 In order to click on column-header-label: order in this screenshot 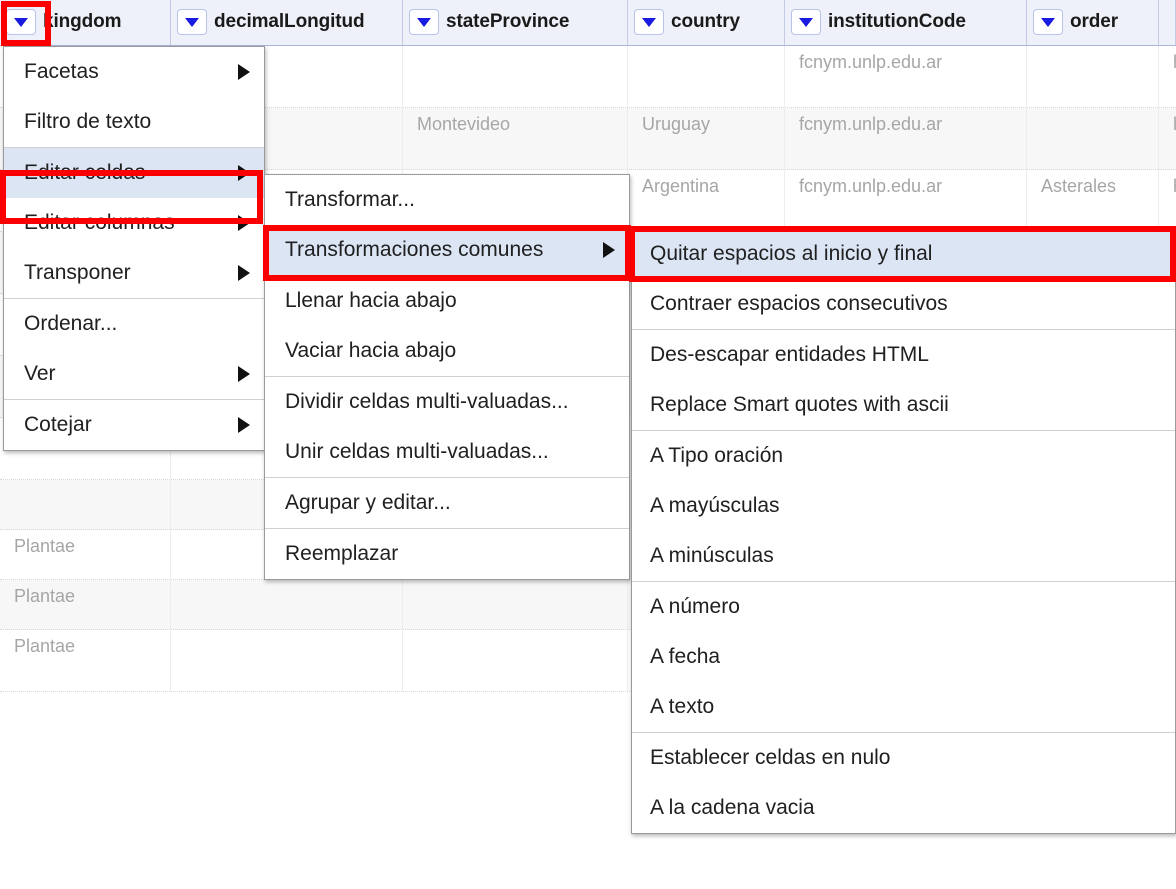, I will do `click(1094, 21)`.